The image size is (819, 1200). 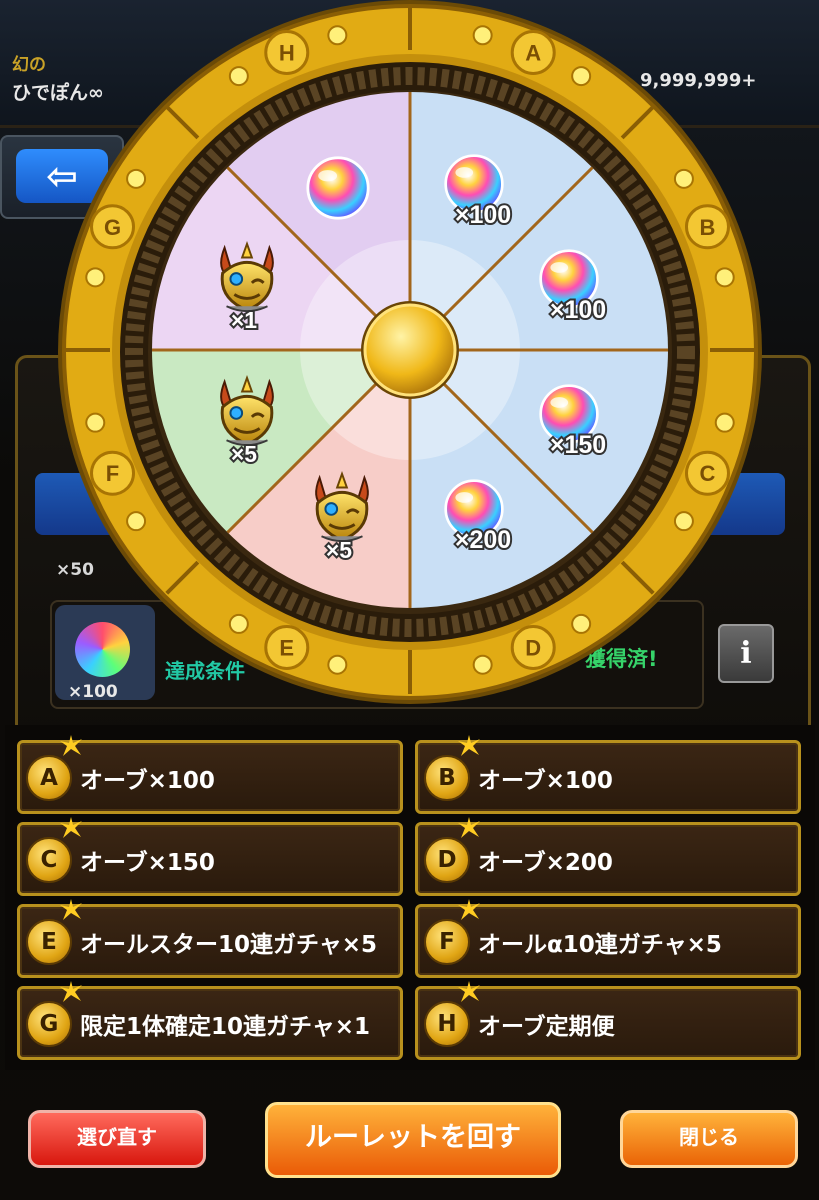 I want to click on prize-a: A オーブ×100, so click(x=210, y=774).